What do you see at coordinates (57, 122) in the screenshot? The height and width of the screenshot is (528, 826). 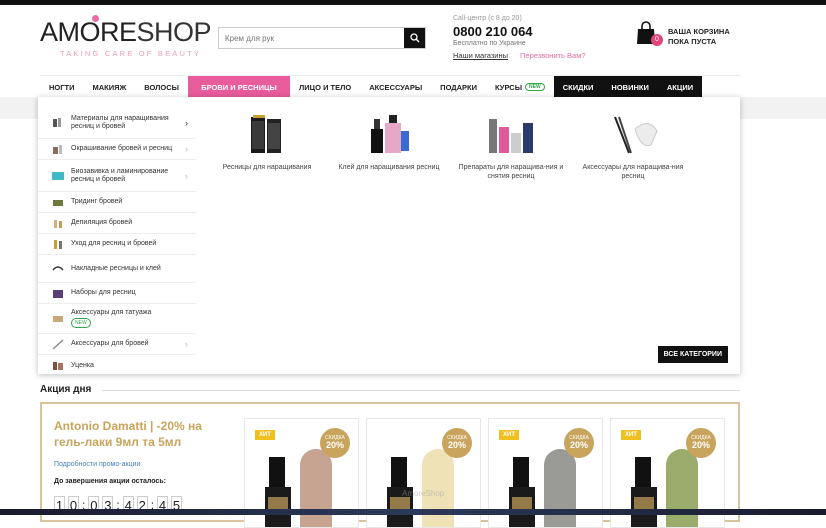 I see `lash-tools-icon` at bounding box center [57, 122].